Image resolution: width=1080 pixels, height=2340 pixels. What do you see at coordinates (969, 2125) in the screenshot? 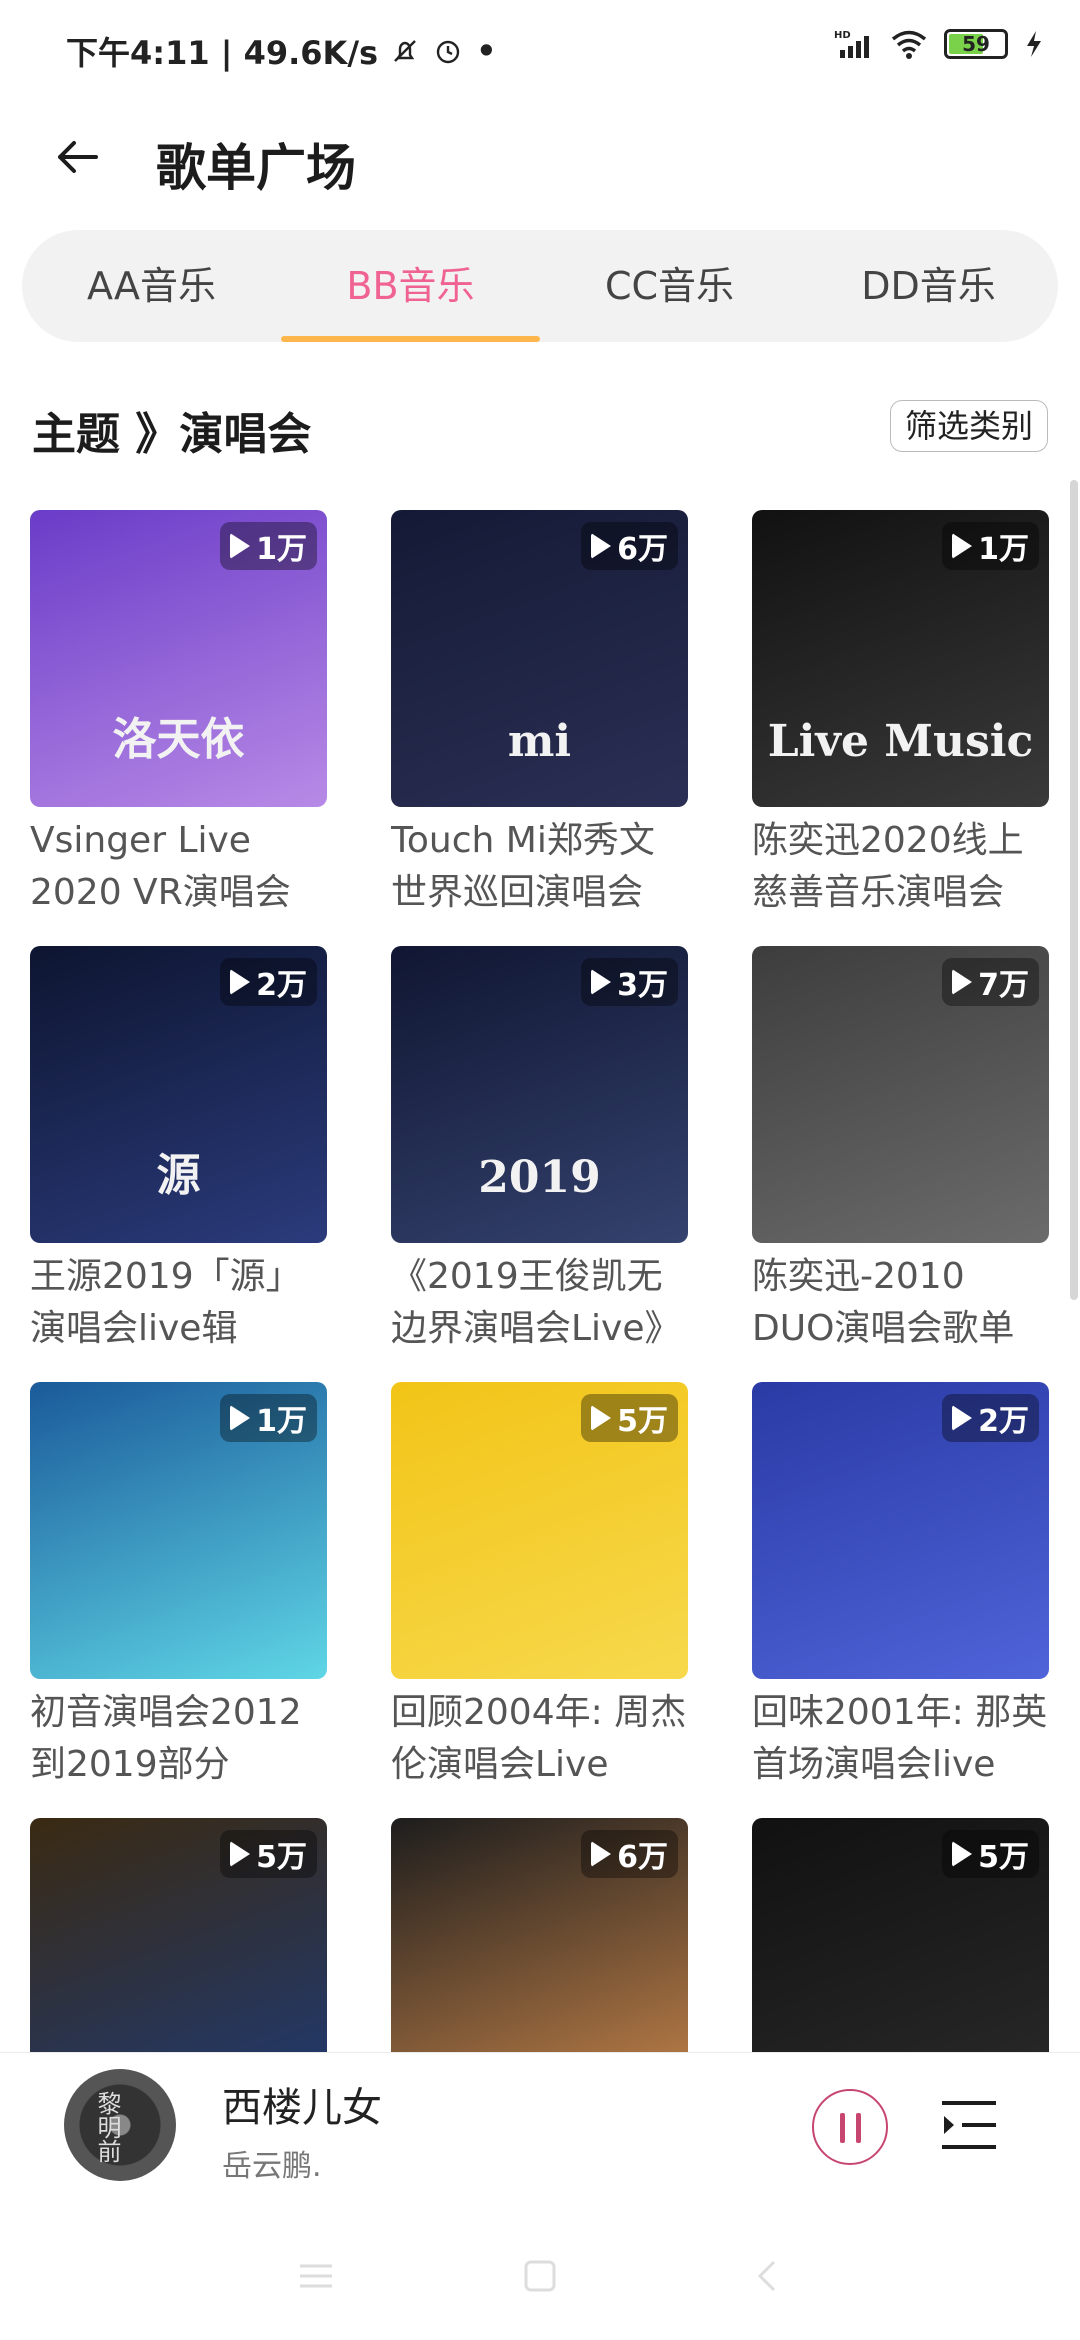
I see `playlist-queue-icon` at bounding box center [969, 2125].